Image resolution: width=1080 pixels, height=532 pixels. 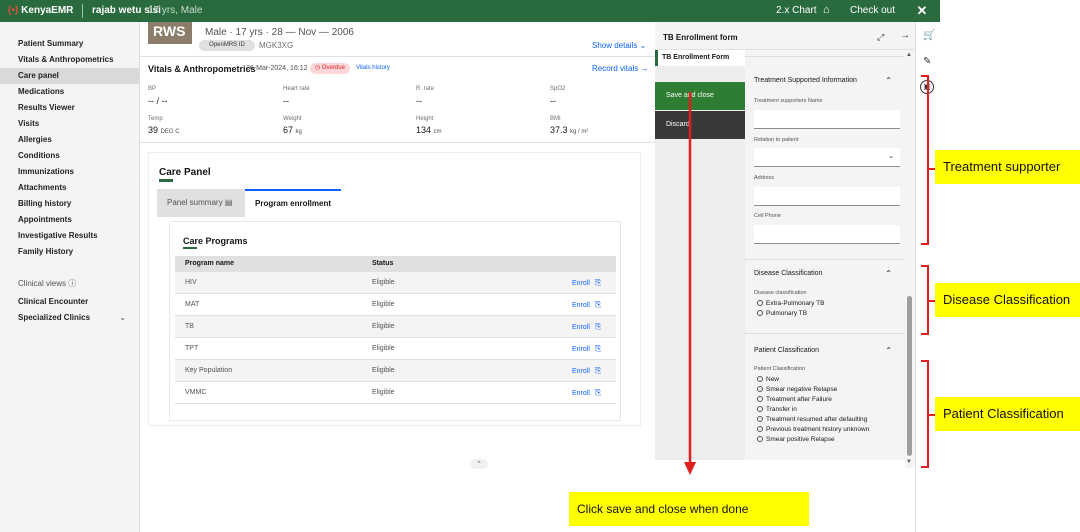 I want to click on radio-option: Transfer in, so click(x=777, y=409).